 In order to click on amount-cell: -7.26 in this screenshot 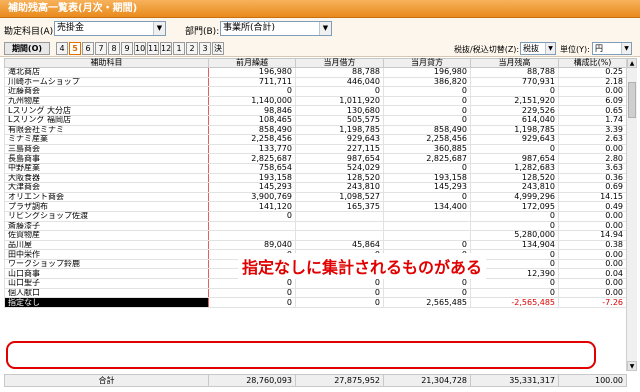, I will do `click(592, 302)`.